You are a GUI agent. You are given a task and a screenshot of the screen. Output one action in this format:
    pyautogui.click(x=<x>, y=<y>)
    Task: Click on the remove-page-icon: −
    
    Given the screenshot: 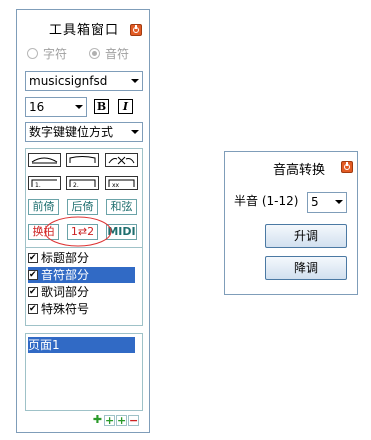 What is the action you would take?
    pyautogui.click(x=133, y=420)
    